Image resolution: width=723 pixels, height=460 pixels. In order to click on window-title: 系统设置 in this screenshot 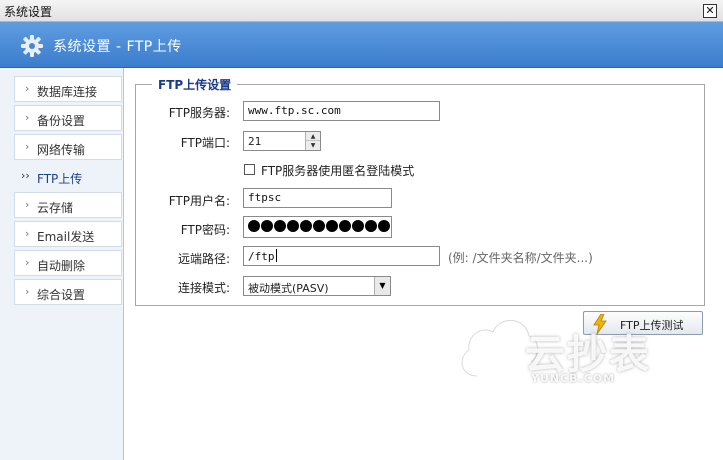, I will do `click(28, 12)`.